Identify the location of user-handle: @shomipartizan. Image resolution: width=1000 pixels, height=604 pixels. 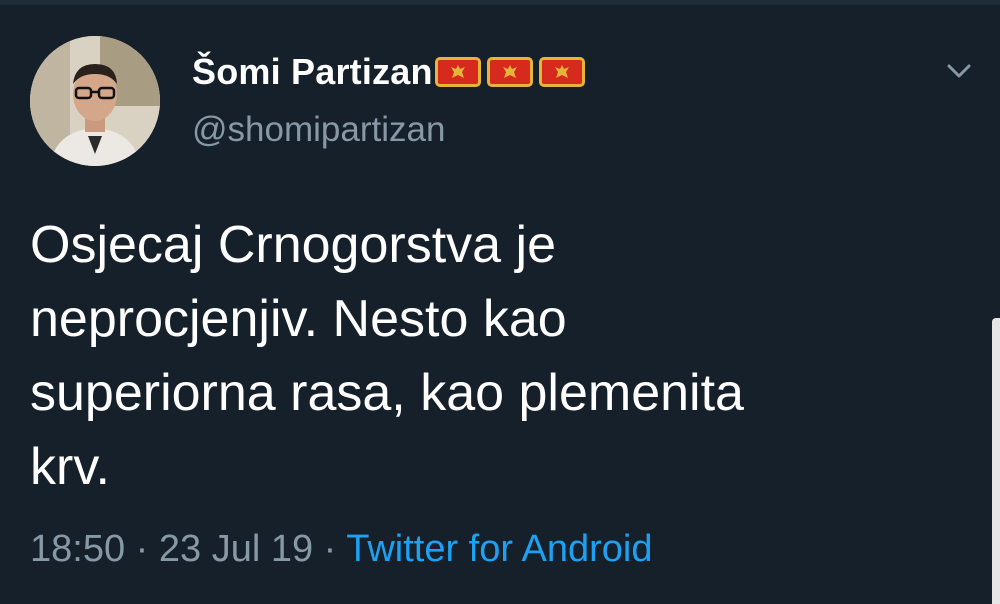
(388, 130).